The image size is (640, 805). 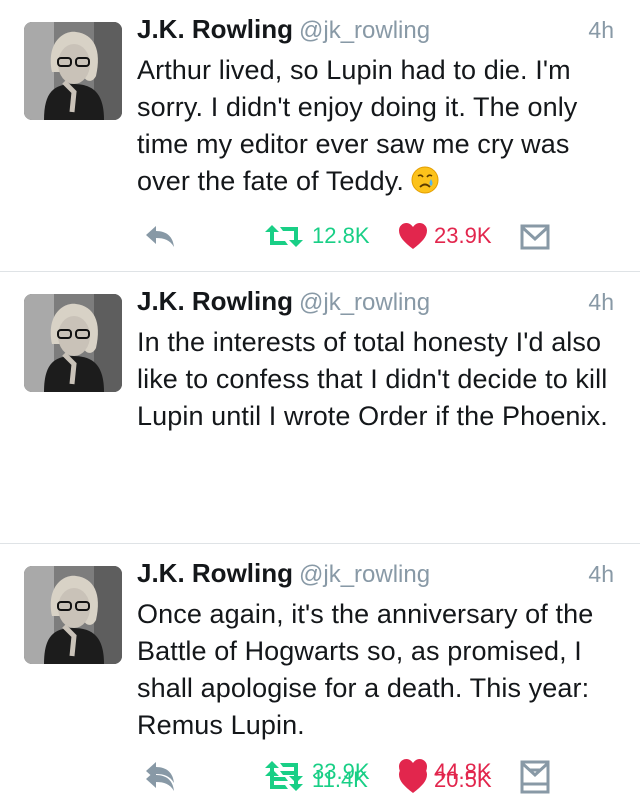 I want to click on tweet-actions: 12.8K 23.9K, so click(x=320, y=236).